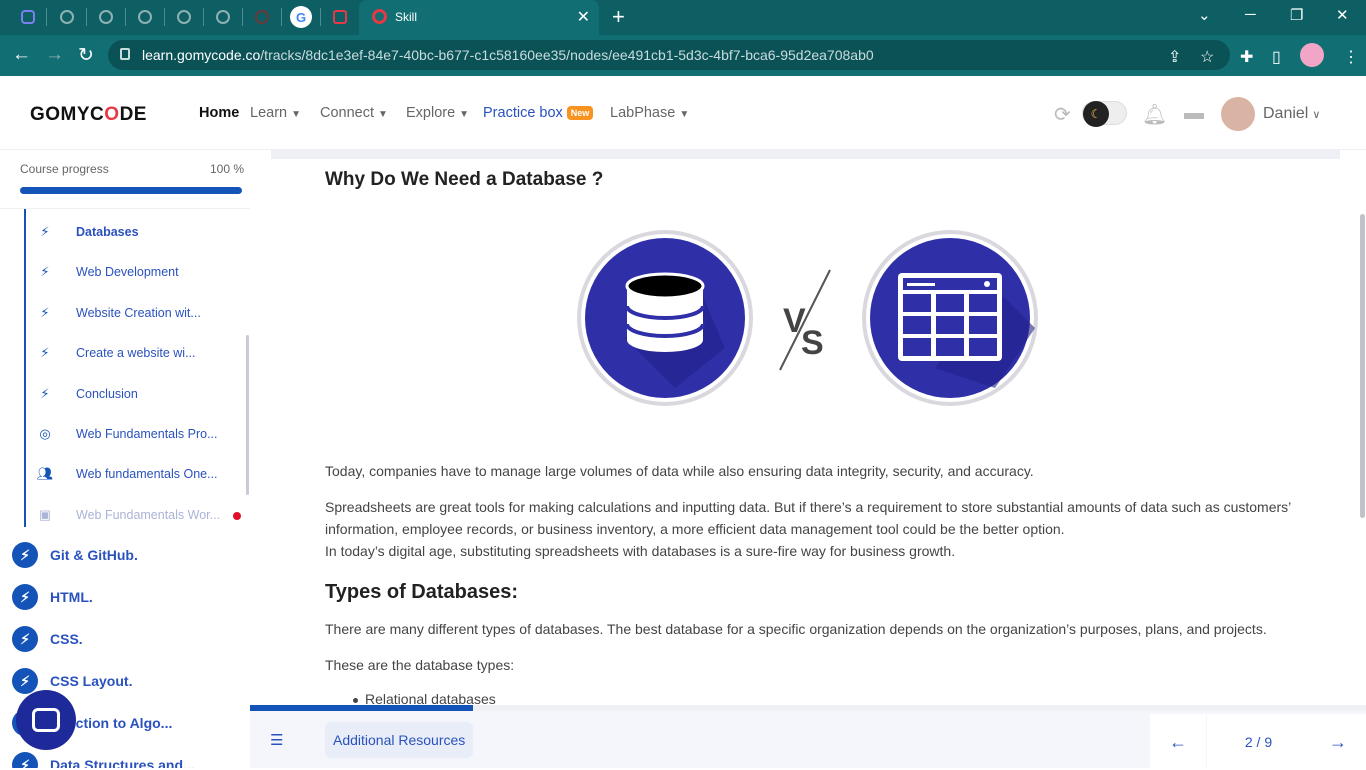 This screenshot has width=1366, height=770. What do you see at coordinates (25, 368) in the screenshot?
I see `sub-items-line` at bounding box center [25, 368].